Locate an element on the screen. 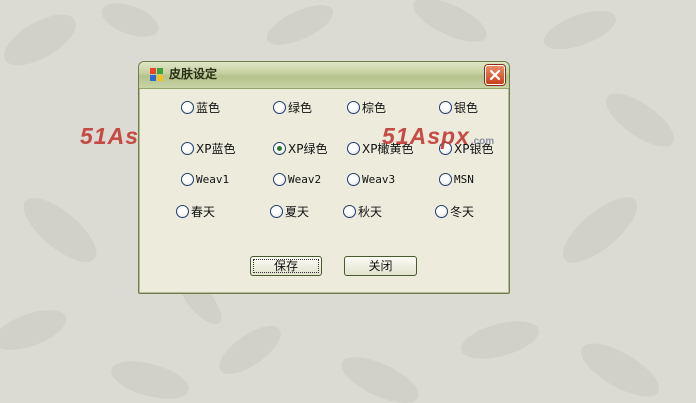 The height and width of the screenshot is (403, 696). radio-label: 春天 is located at coordinates (203, 211).